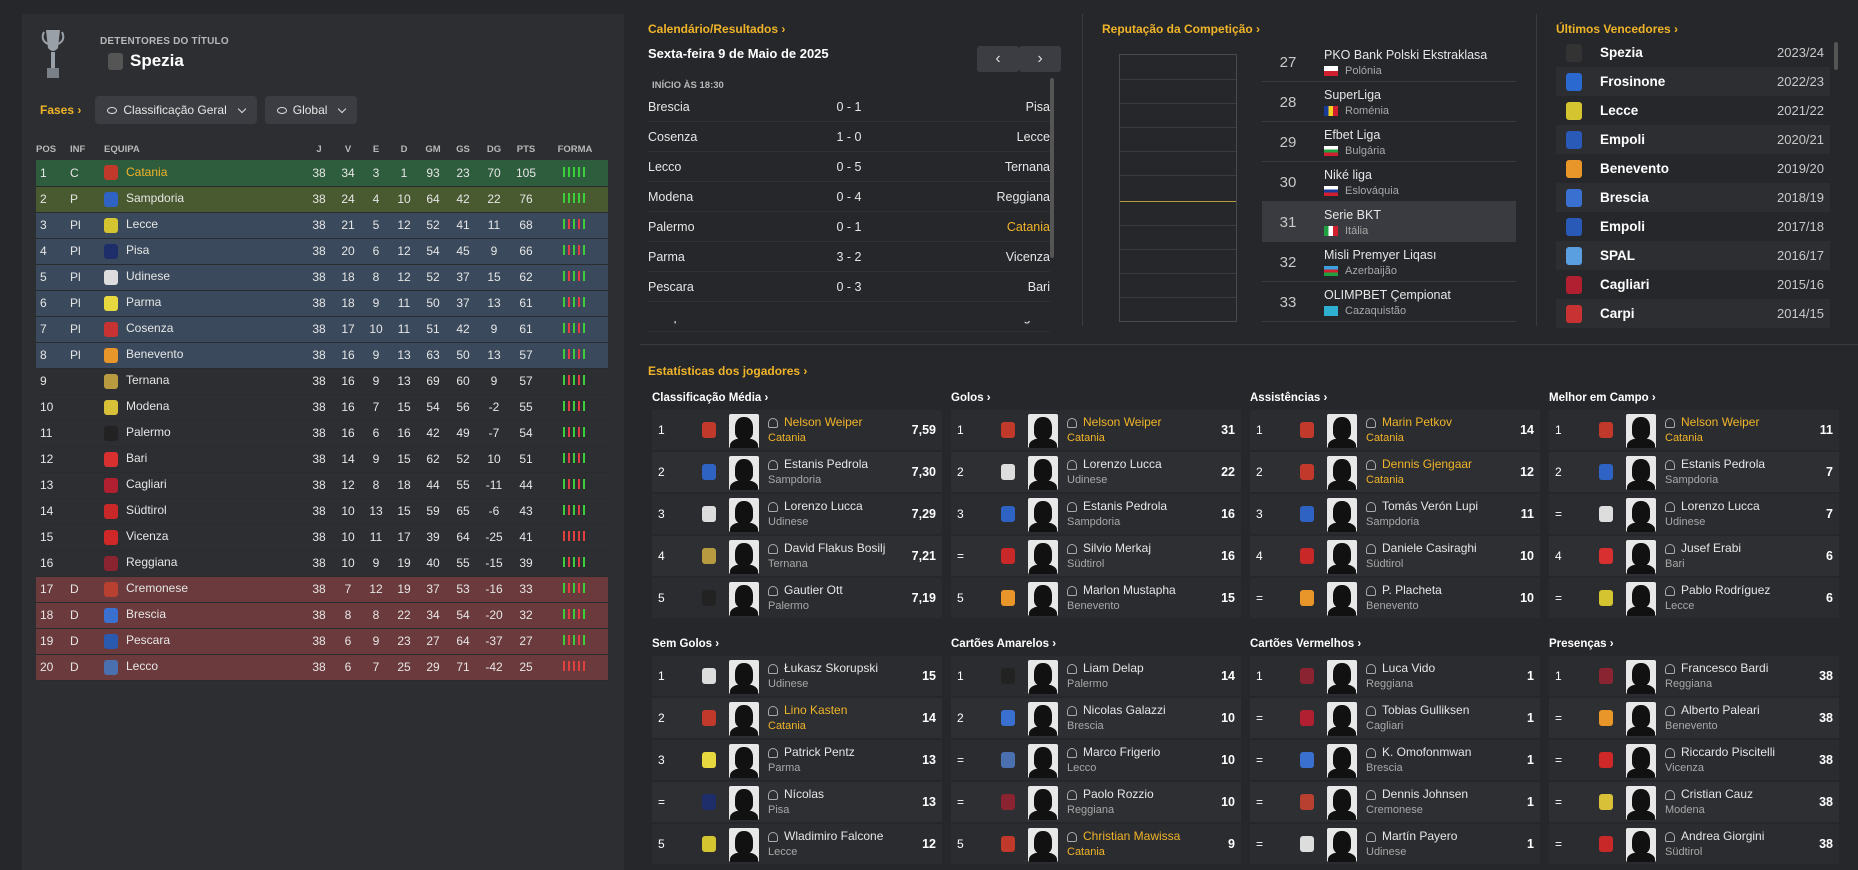 This screenshot has height=870, width=1858. Describe the element at coordinates (1400, 668) in the screenshot. I see `player-name: Luca Vido` at that location.